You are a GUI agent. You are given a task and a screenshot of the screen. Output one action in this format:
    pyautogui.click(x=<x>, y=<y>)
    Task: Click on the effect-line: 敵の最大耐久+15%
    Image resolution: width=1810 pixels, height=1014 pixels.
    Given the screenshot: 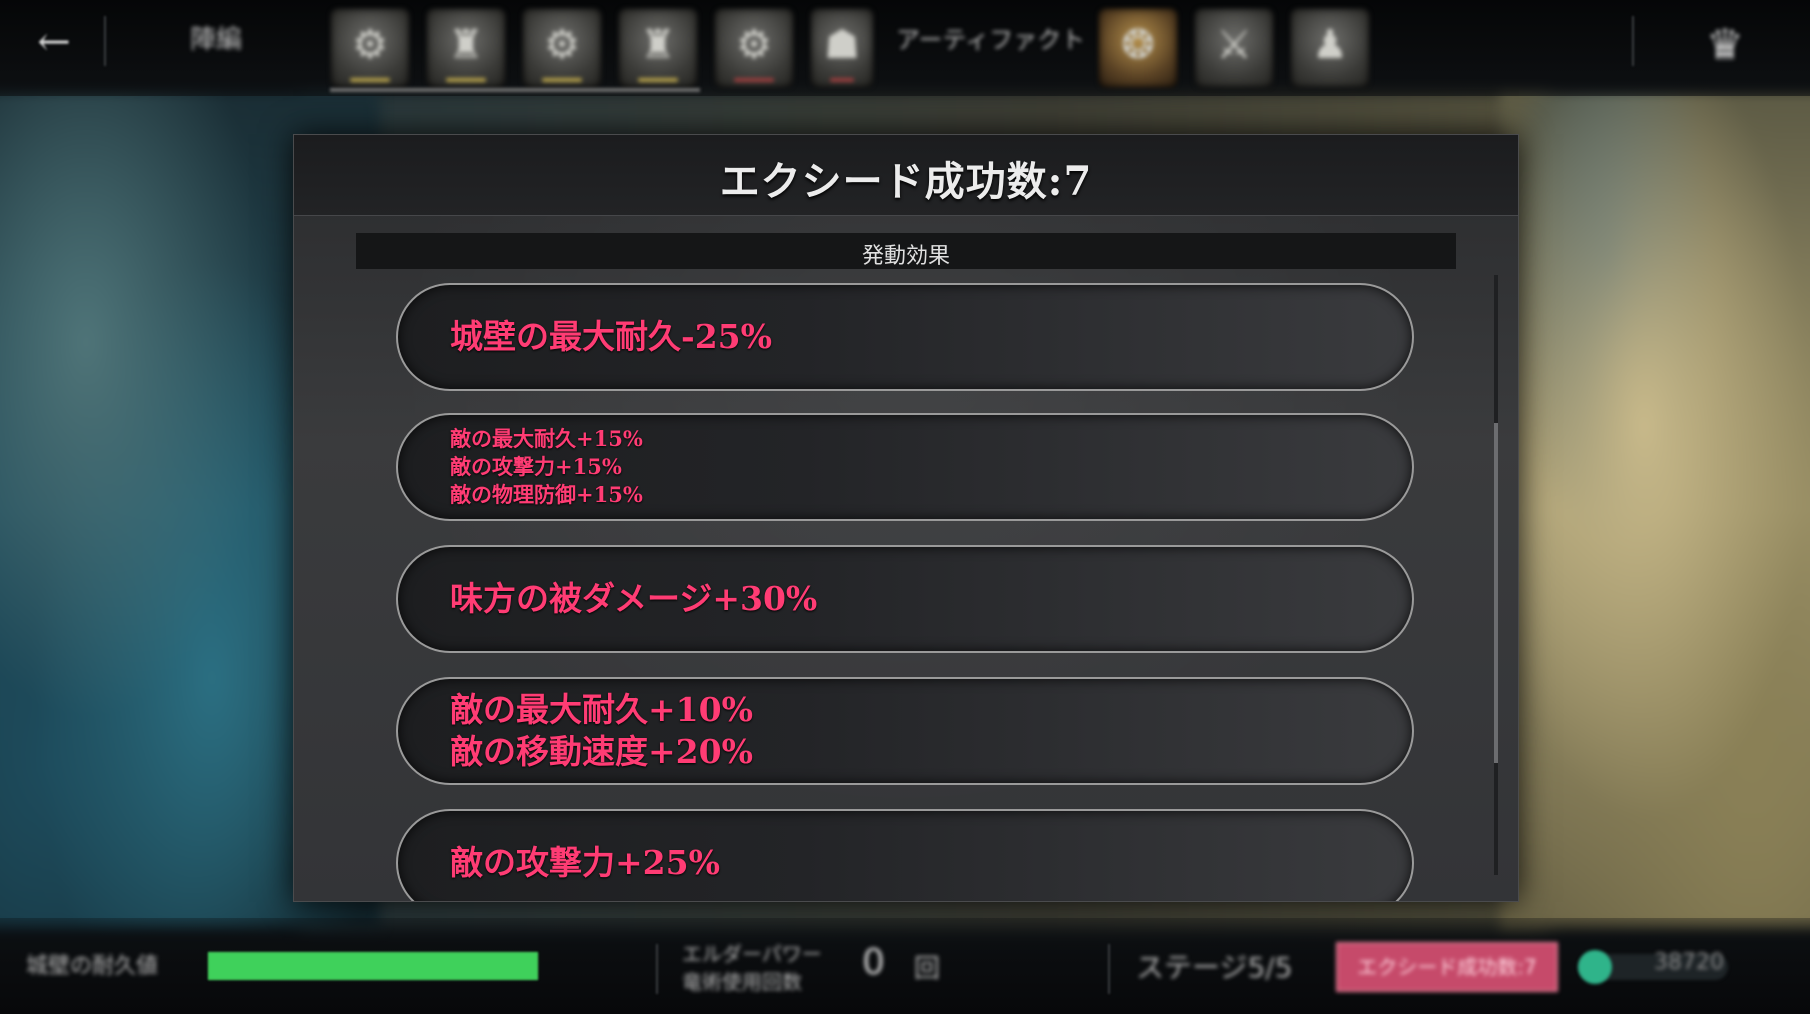 What is the action you would take?
    pyautogui.click(x=546, y=438)
    